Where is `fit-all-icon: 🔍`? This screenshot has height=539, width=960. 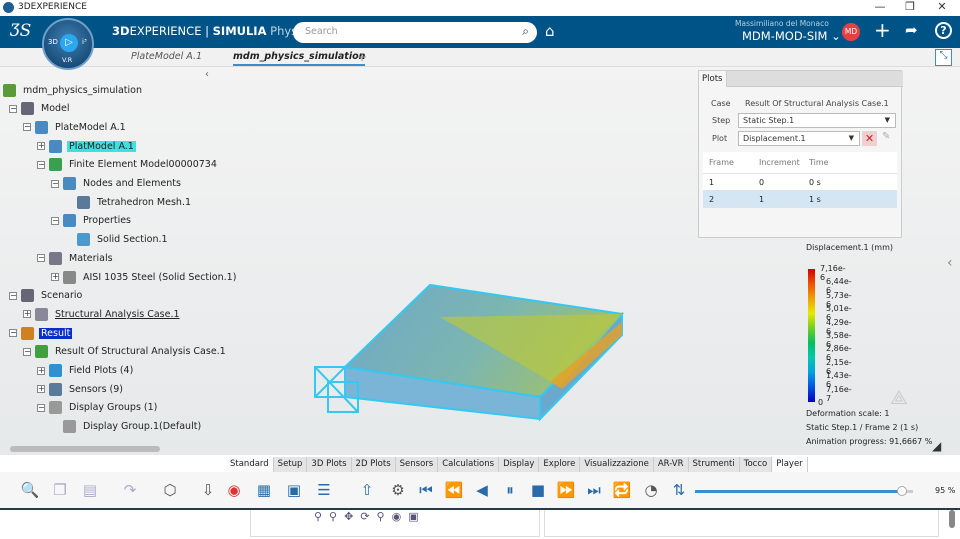
fit-all-icon: 🔍 is located at coordinates (30, 490).